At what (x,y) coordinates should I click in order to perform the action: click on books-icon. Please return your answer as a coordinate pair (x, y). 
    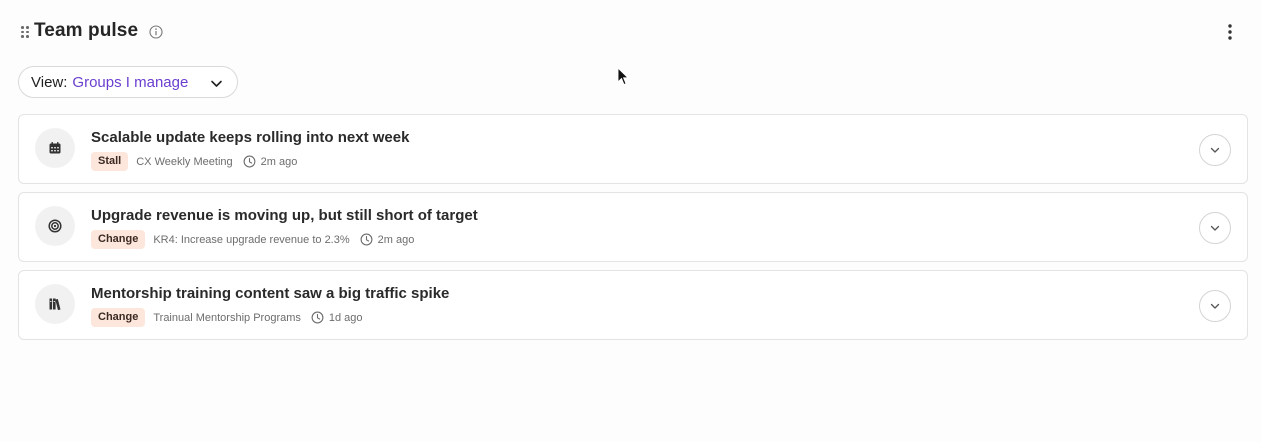
    Looking at the image, I should click on (55, 304).